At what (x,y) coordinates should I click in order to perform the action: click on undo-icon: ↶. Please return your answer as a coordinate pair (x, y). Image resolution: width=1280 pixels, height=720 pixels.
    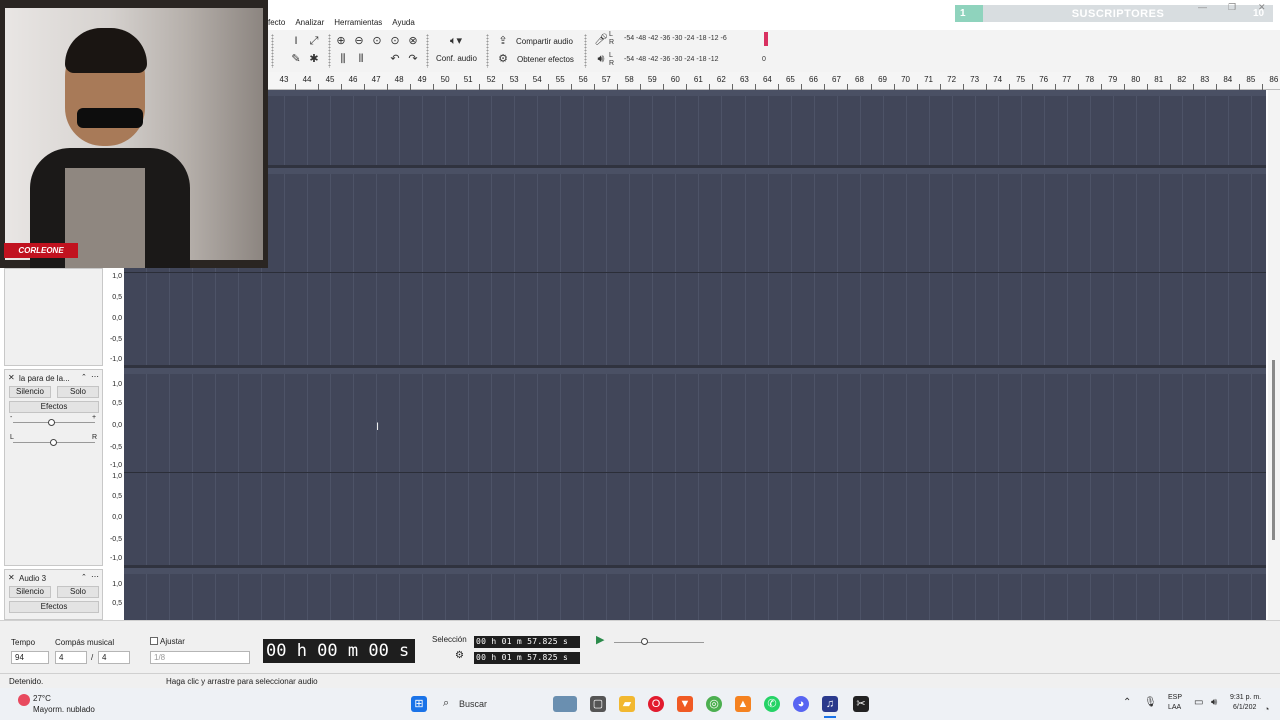
    Looking at the image, I should click on (395, 59).